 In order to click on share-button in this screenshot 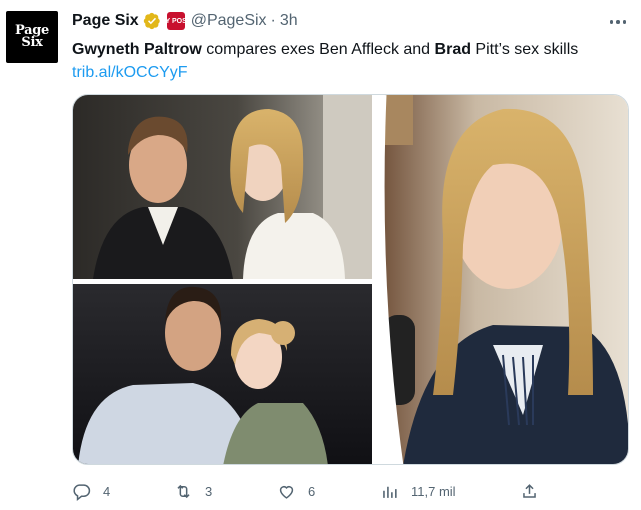, I will do `click(529, 491)`.